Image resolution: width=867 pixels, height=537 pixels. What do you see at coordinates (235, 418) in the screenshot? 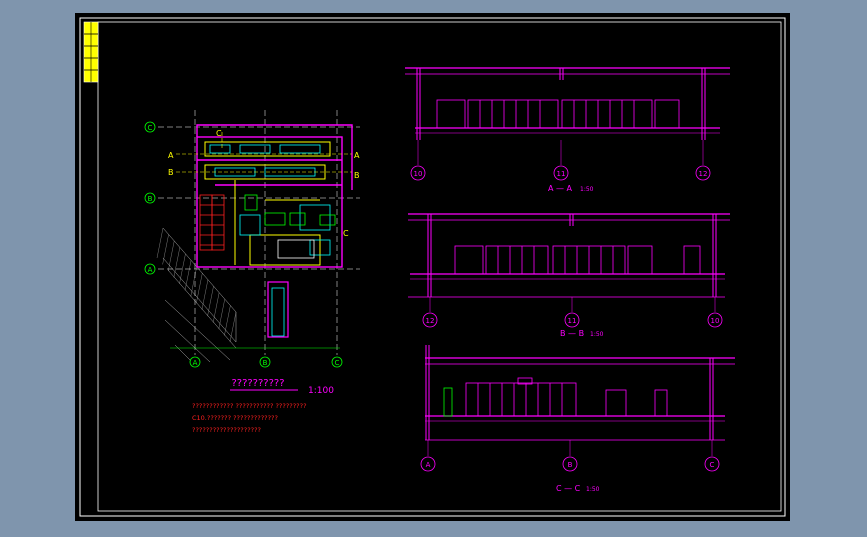
I see `plan-note-2: C10.??????? ?????????????` at bounding box center [235, 418].